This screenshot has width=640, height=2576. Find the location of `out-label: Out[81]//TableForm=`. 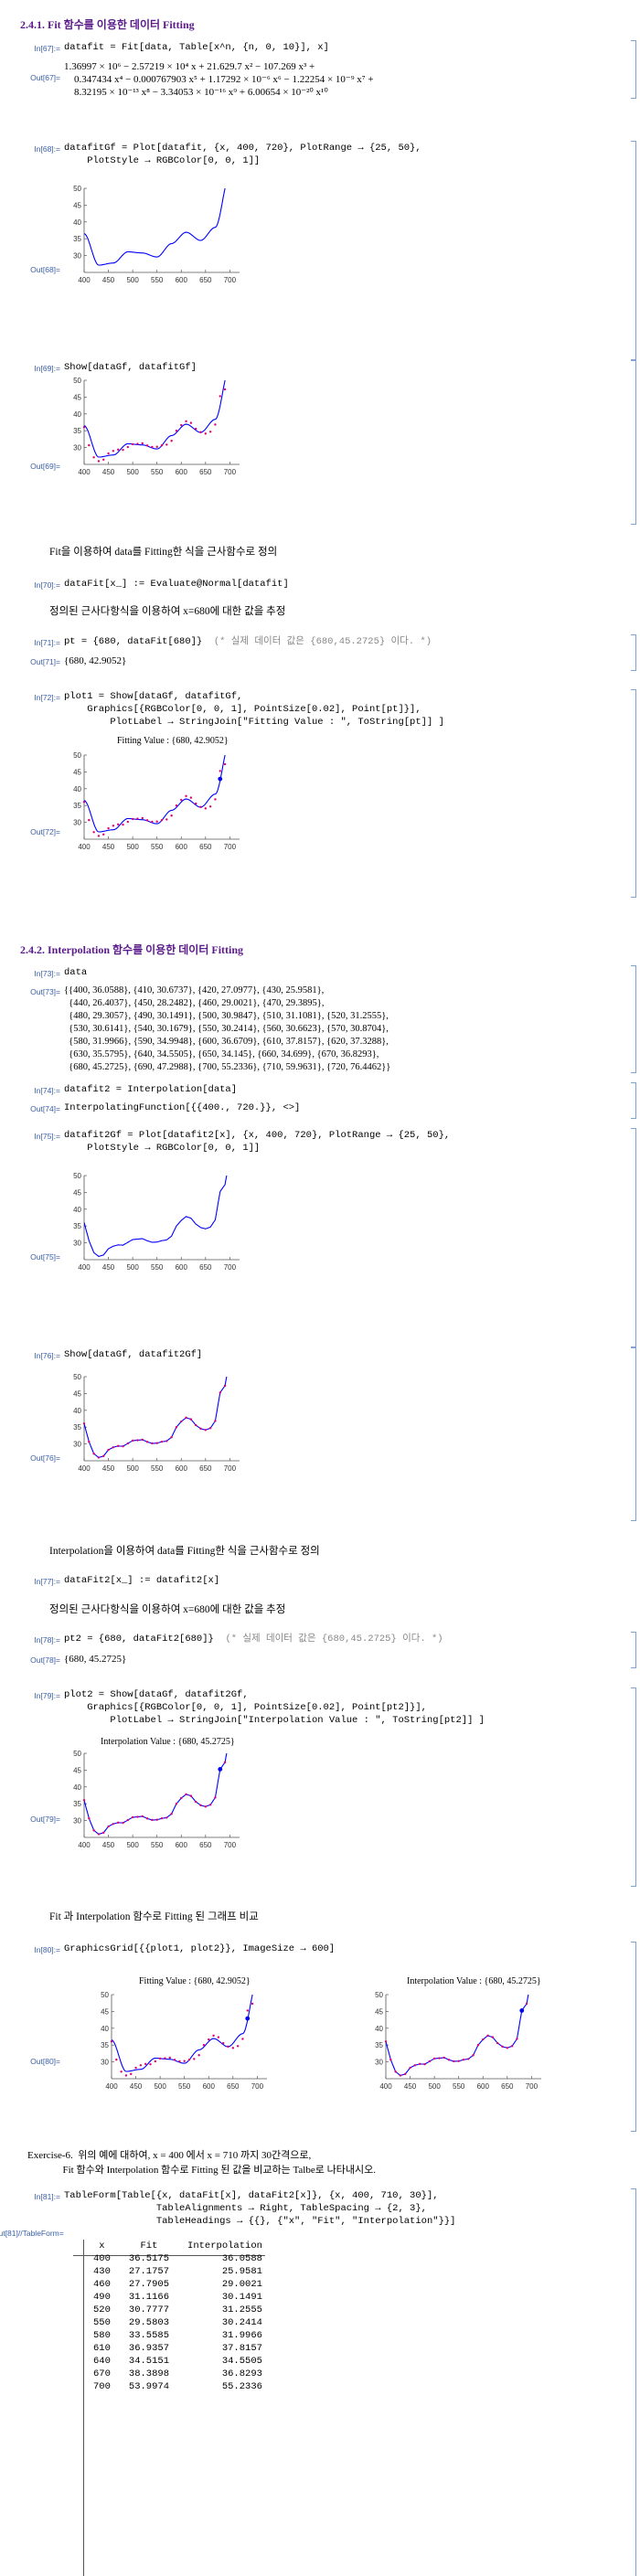

out-label: Out[81]//TableForm= is located at coordinates (32, 2233).